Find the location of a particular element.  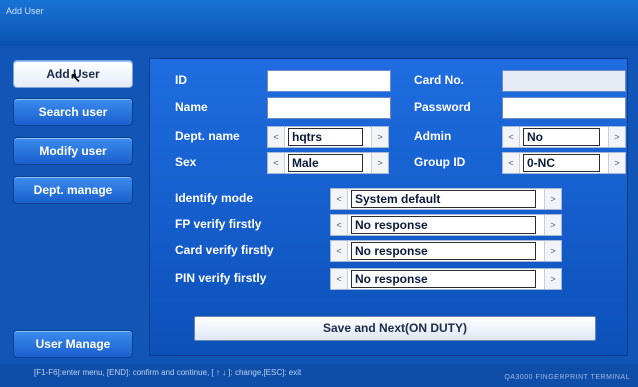

save-and-next-button: Save and Next(ON DUTY) is located at coordinates (395, 328).